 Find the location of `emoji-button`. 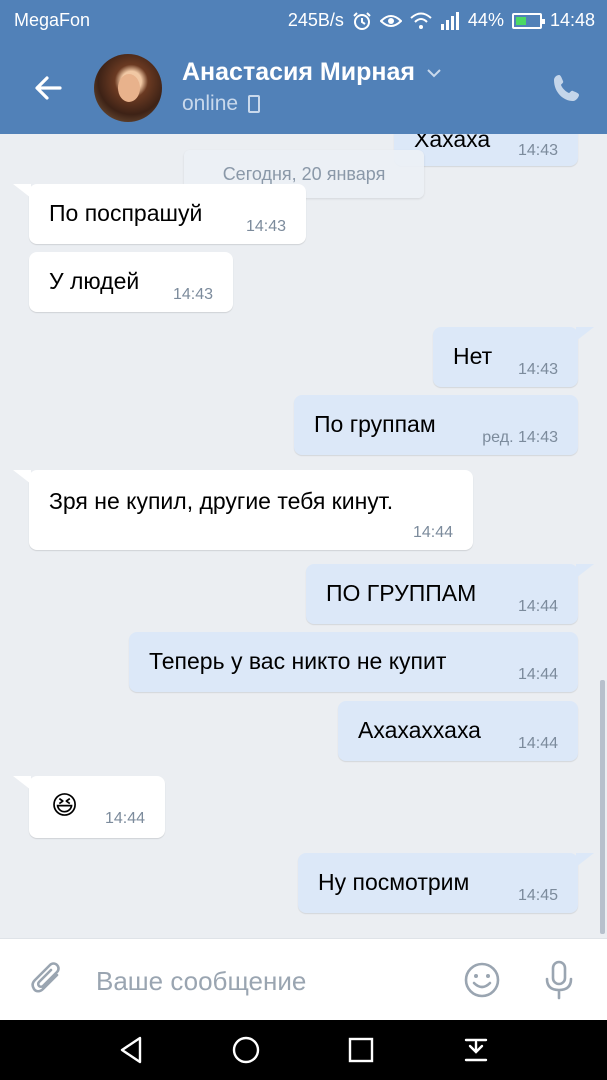

emoji-button is located at coordinates (482, 980).